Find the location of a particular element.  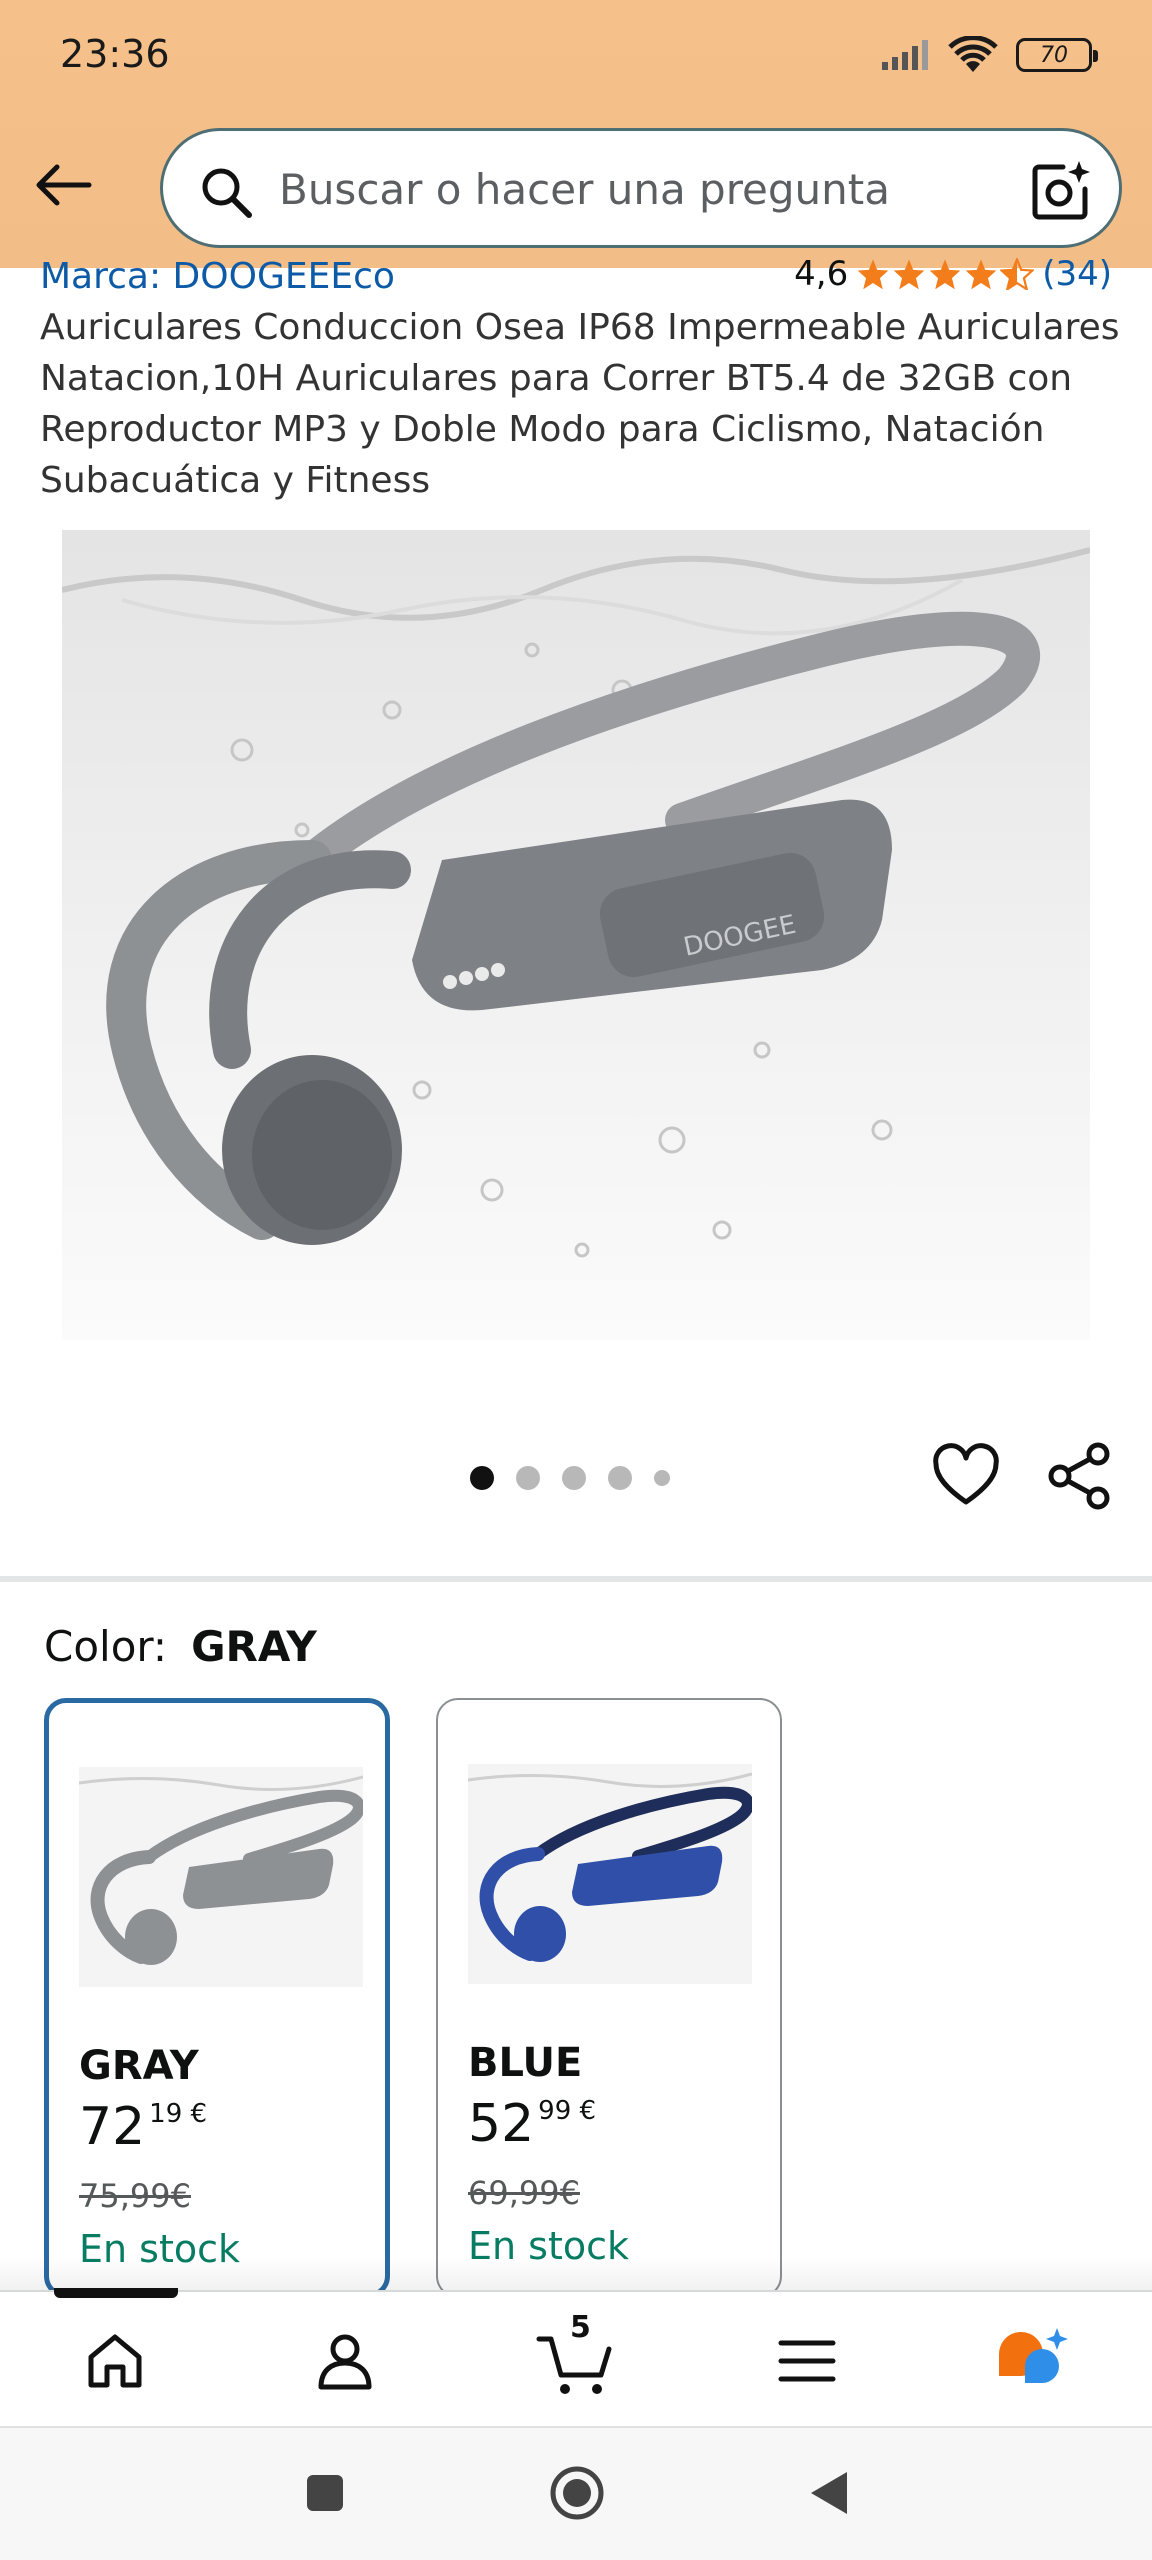

app-header: 23:36 70 is located at coordinates (576, 134).